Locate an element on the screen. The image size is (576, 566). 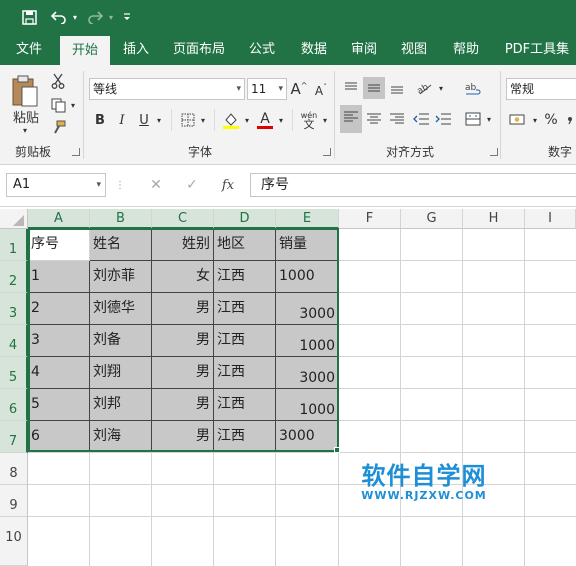
paste-icon is located at coordinates (25, 91).